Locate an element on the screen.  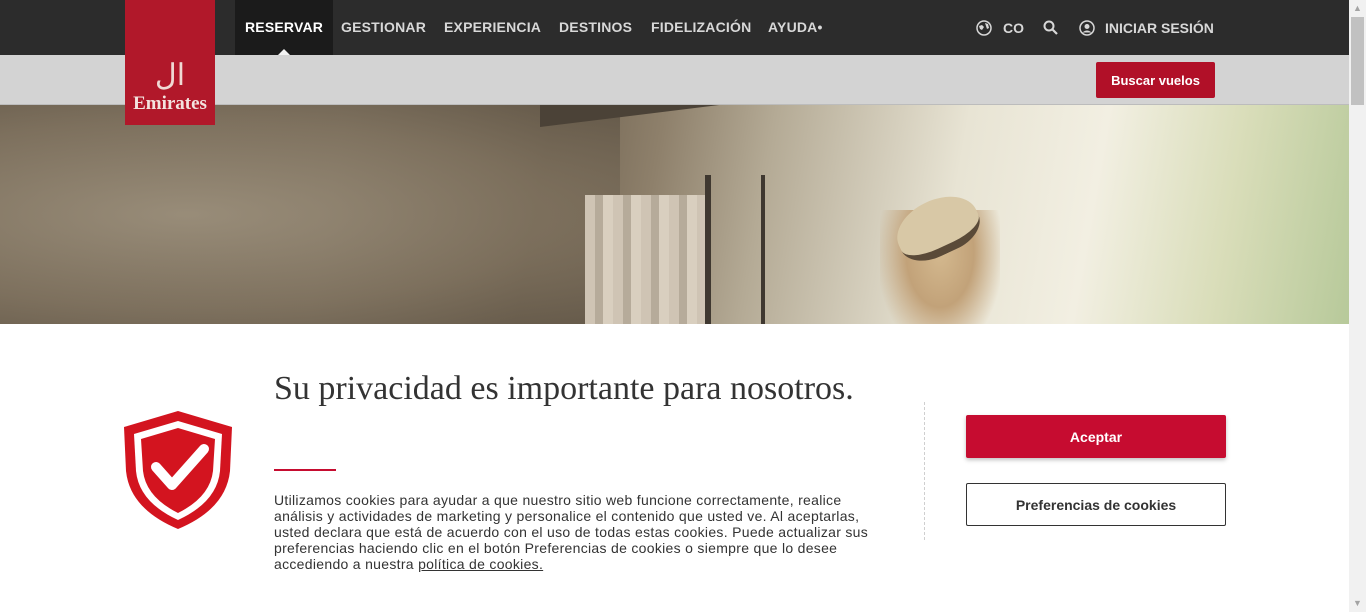
scroll-up-icon: ▲ is located at coordinates (1357, 8).